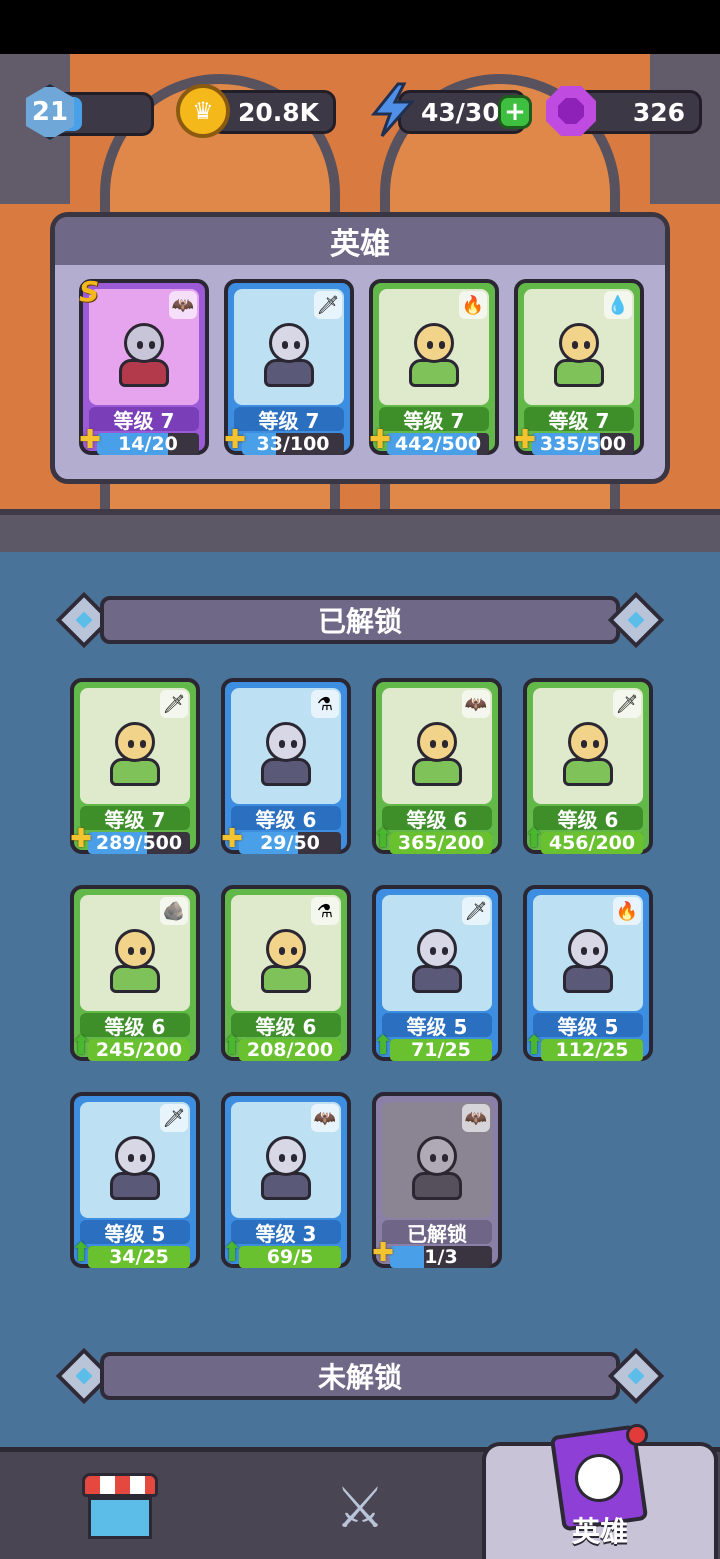 The width and height of the screenshot is (720, 1559). Describe the element at coordinates (360, 620) in the screenshot. I see `unlocked-section-title: 已解锁` at that location.